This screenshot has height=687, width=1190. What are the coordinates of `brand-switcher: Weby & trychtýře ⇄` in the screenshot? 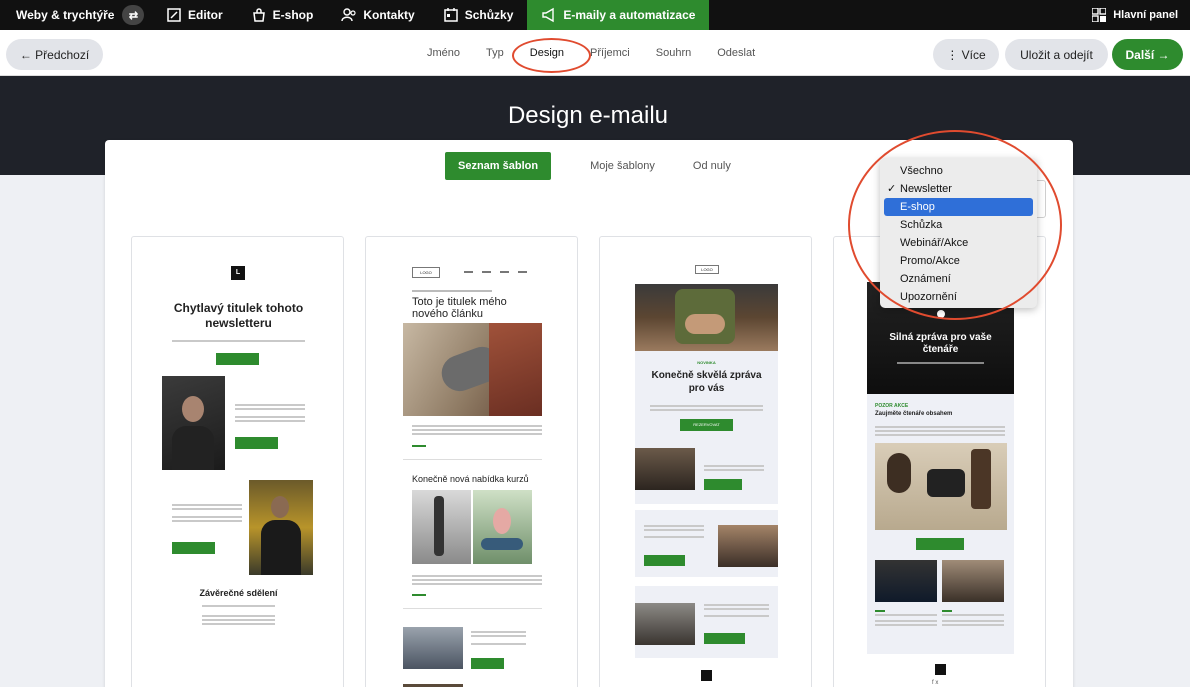 It's located at (76, 15).